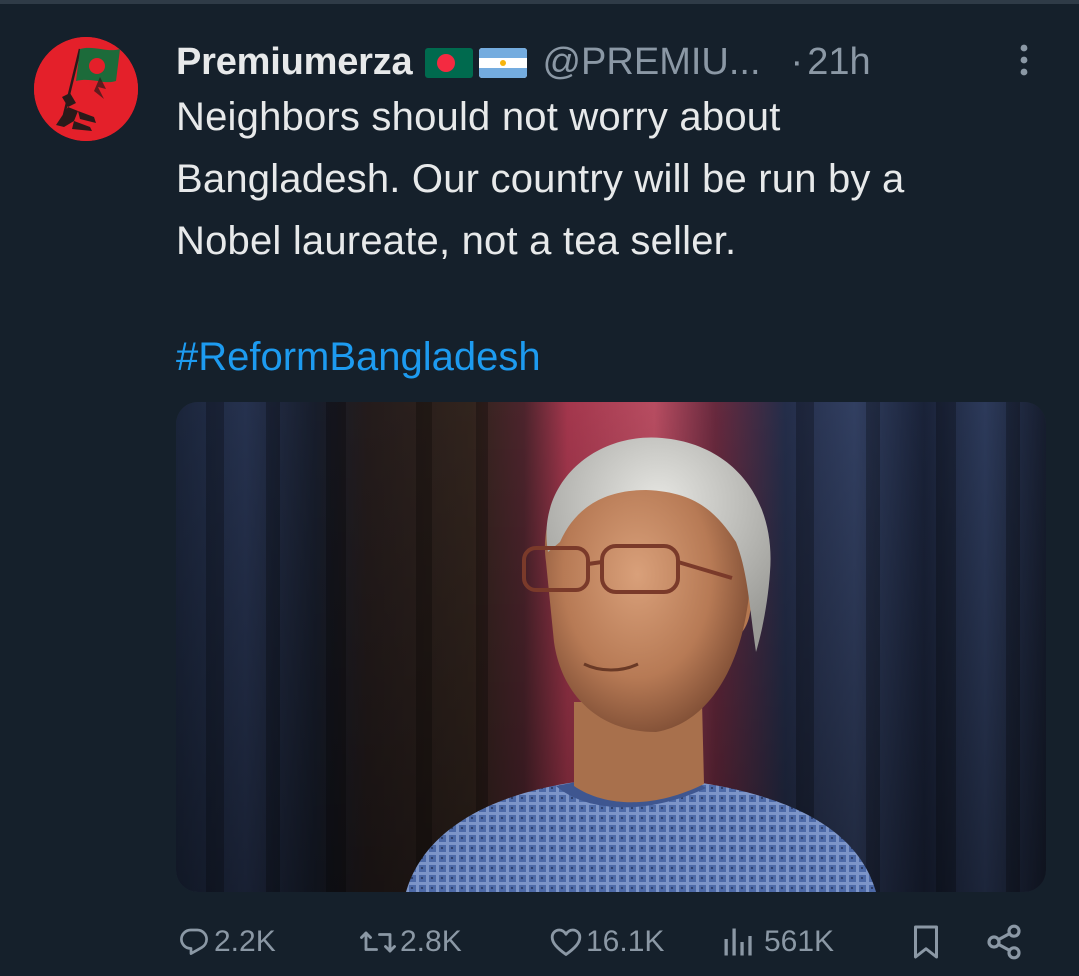 The height and width of the screenshot is (976, 1079). What do you see at coordinates (566, 942) in the screenshot?
I see `heart-icon` at bounding box center [566, 942].